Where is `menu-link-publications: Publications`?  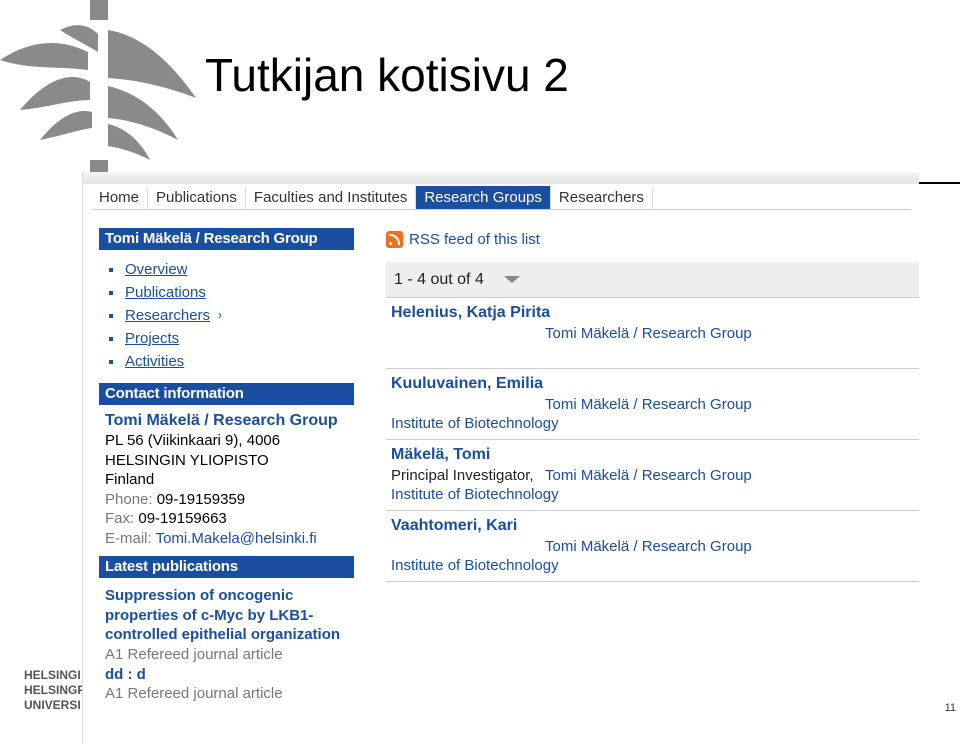 menu-link-publications: Publications is located at coordinates (165, 292).